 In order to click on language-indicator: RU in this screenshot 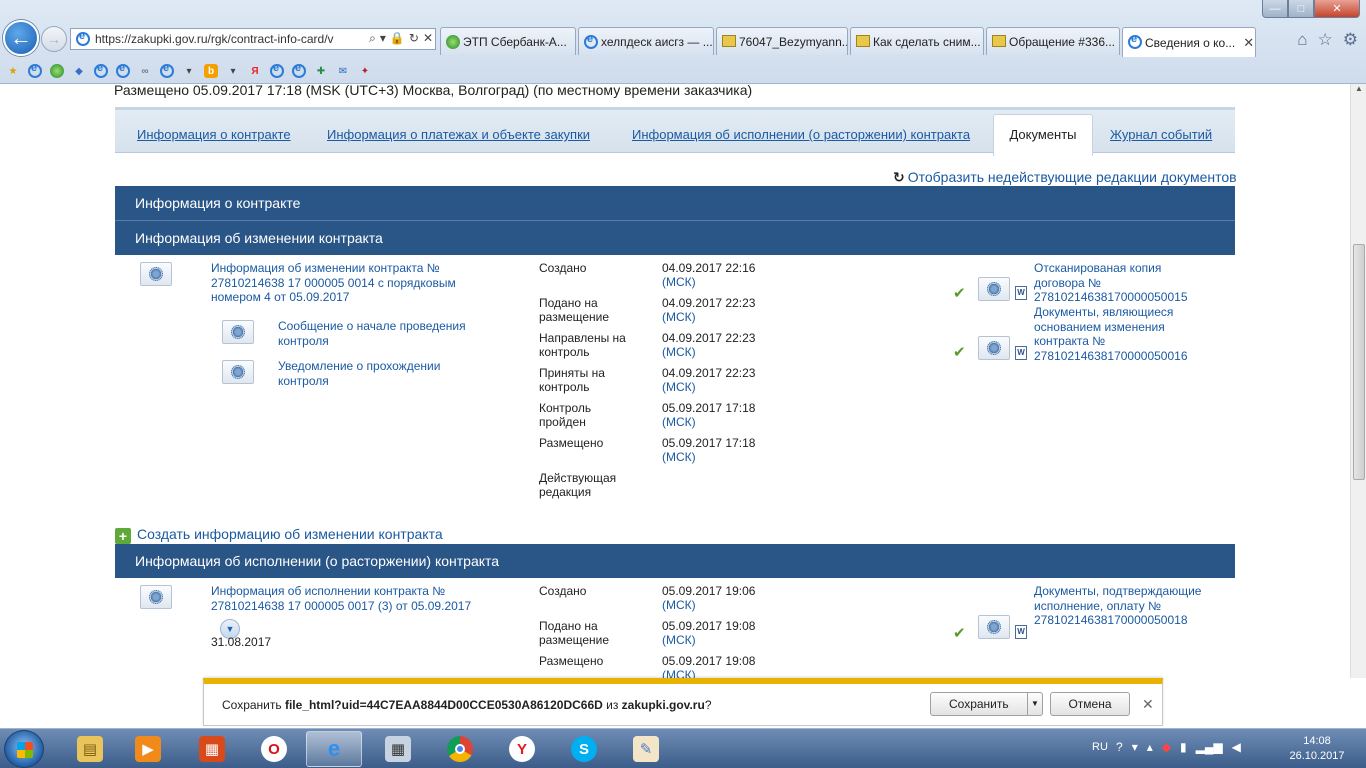, I will do `click(1100, 747)`.